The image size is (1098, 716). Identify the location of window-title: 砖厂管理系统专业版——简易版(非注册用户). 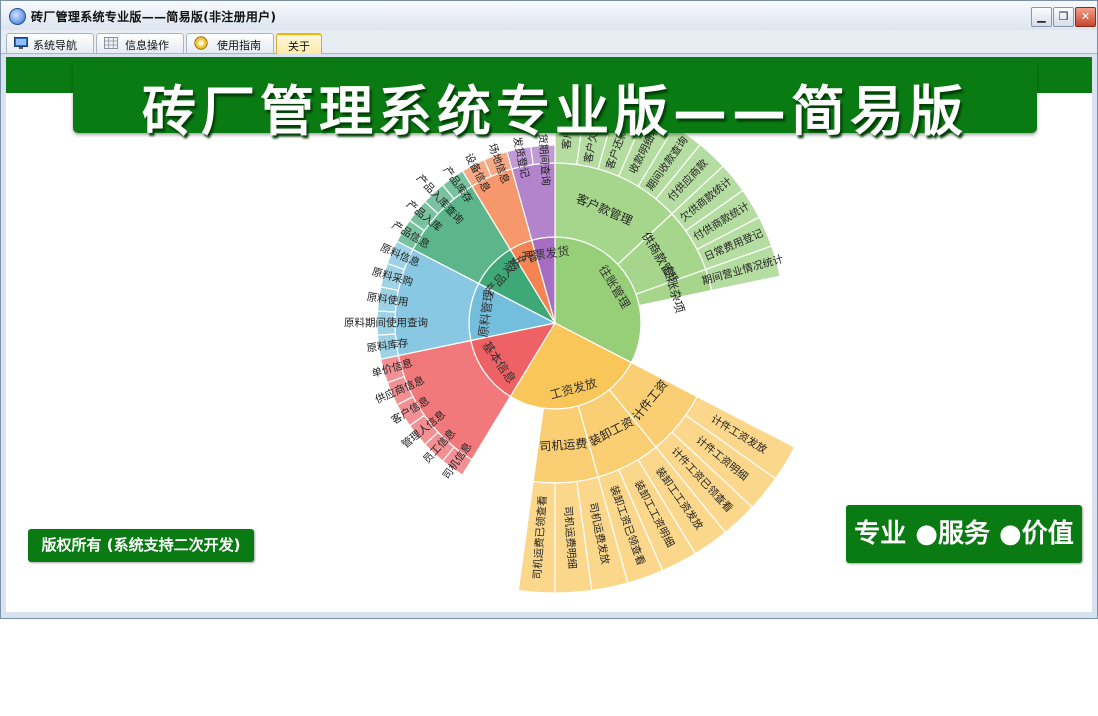
(154, 17).